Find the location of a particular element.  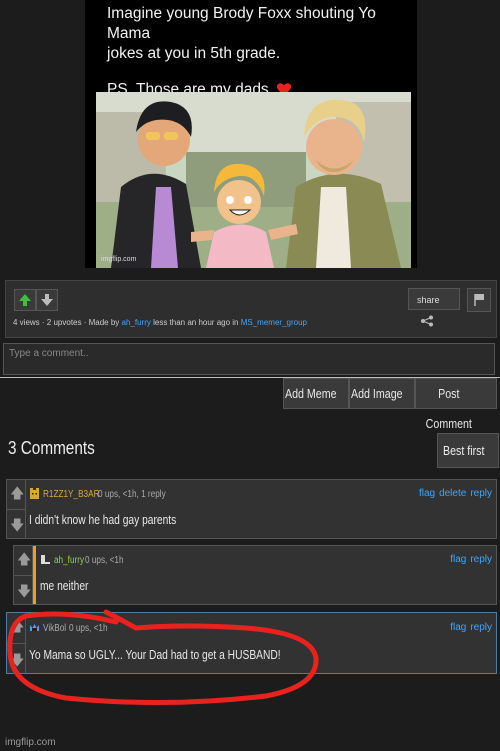

author-link: ah_furry is located at coordinates (136, 322).